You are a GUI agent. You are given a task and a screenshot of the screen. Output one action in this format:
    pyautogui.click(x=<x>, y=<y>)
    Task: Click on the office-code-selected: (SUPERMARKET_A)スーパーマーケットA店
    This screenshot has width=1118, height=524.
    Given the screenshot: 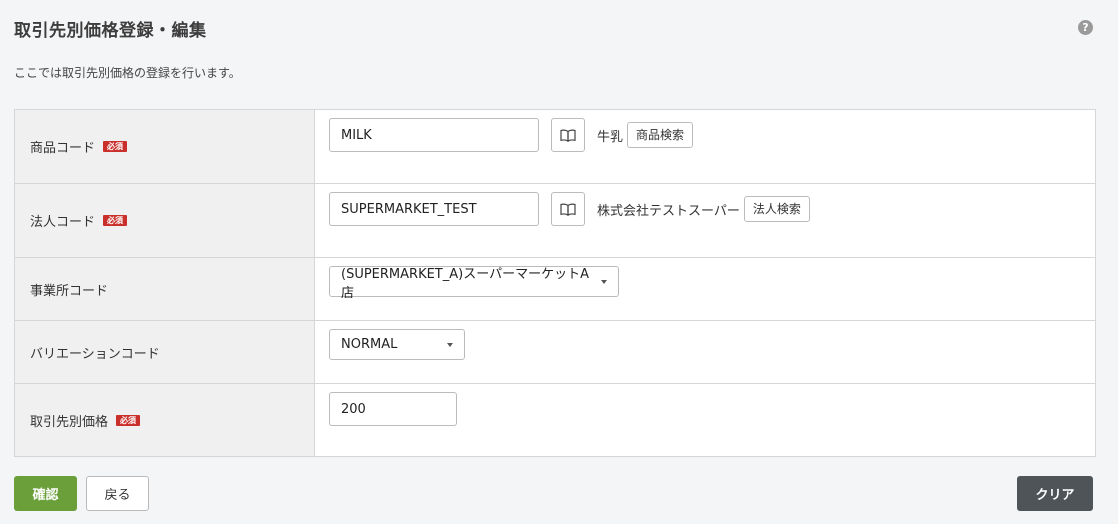 What is the action you would take?
    pyautogui.click(x=465, y=283)
    